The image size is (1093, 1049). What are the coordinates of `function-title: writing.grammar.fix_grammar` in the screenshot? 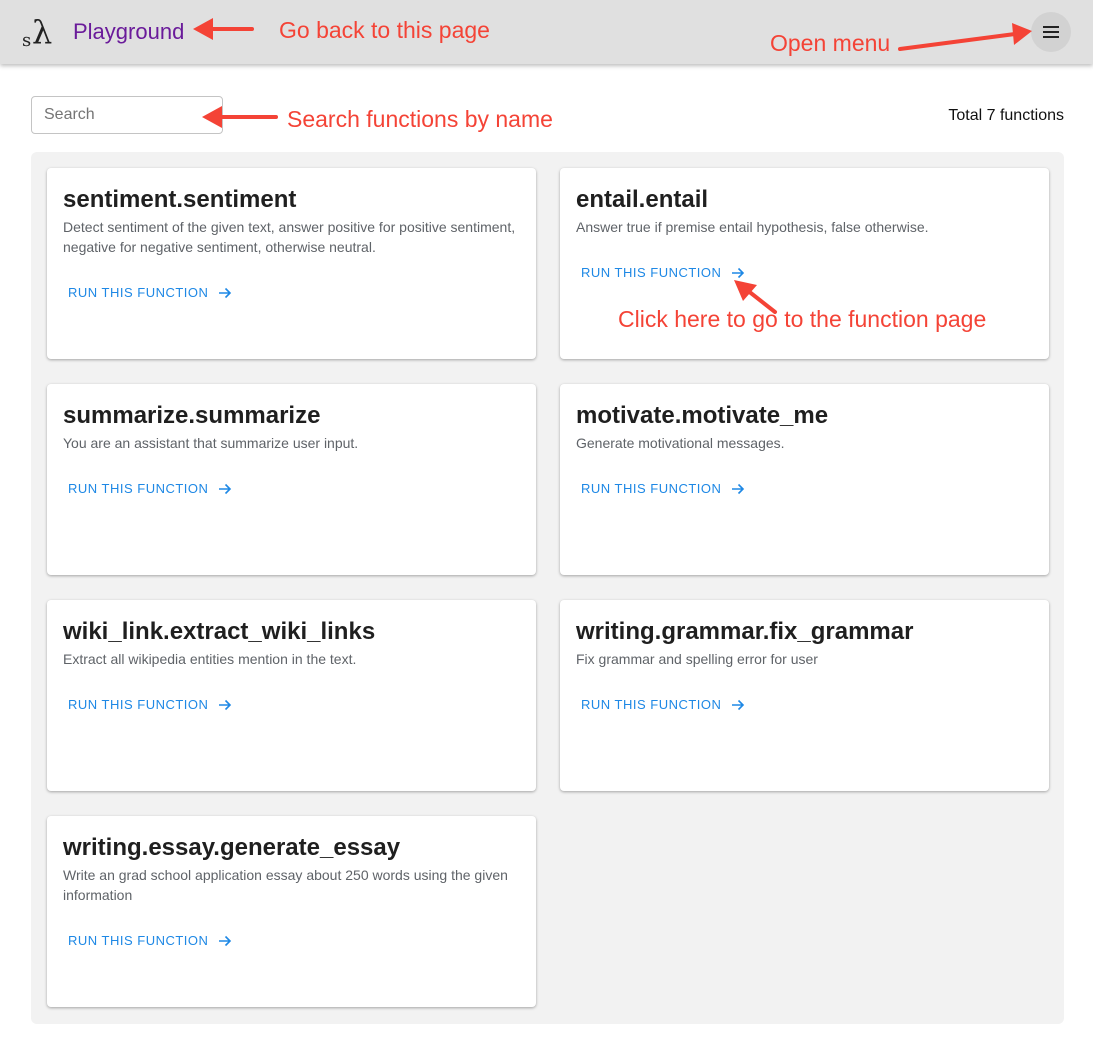 It's located at (745, 631).